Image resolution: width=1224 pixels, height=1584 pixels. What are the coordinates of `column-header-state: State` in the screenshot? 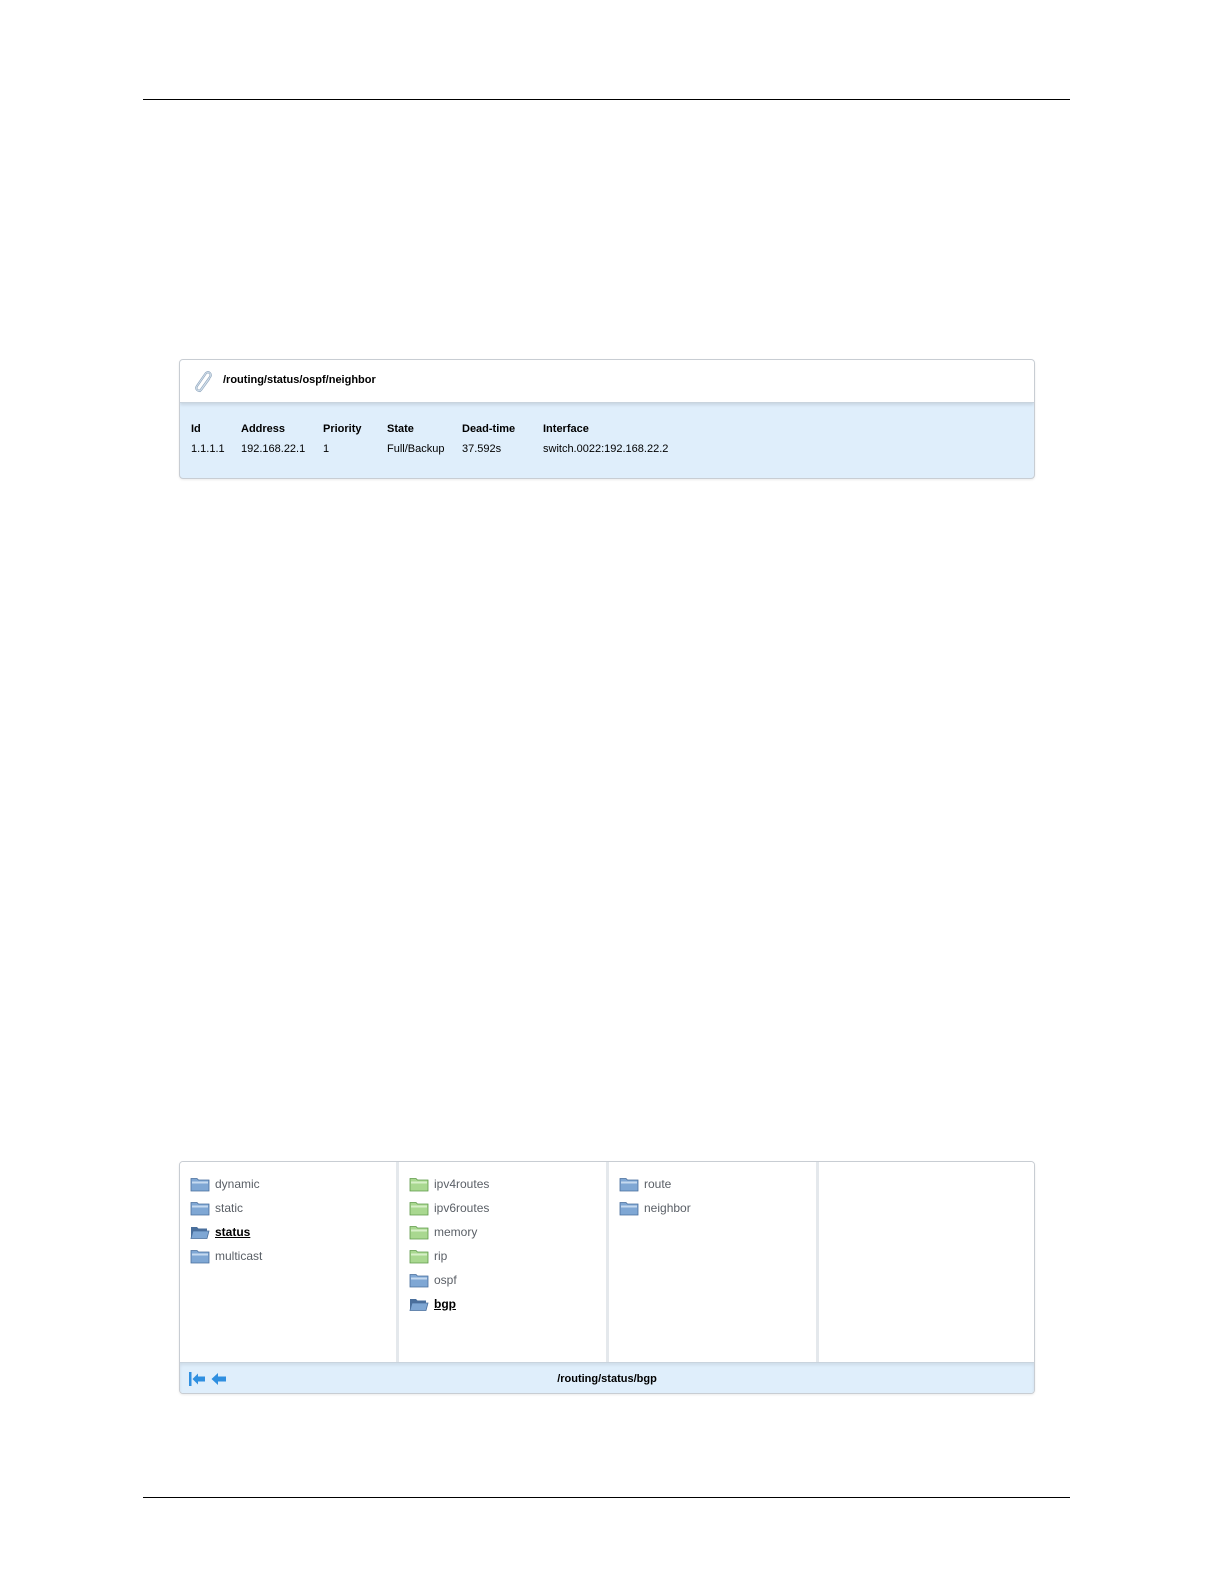 It's located at (400, 429).